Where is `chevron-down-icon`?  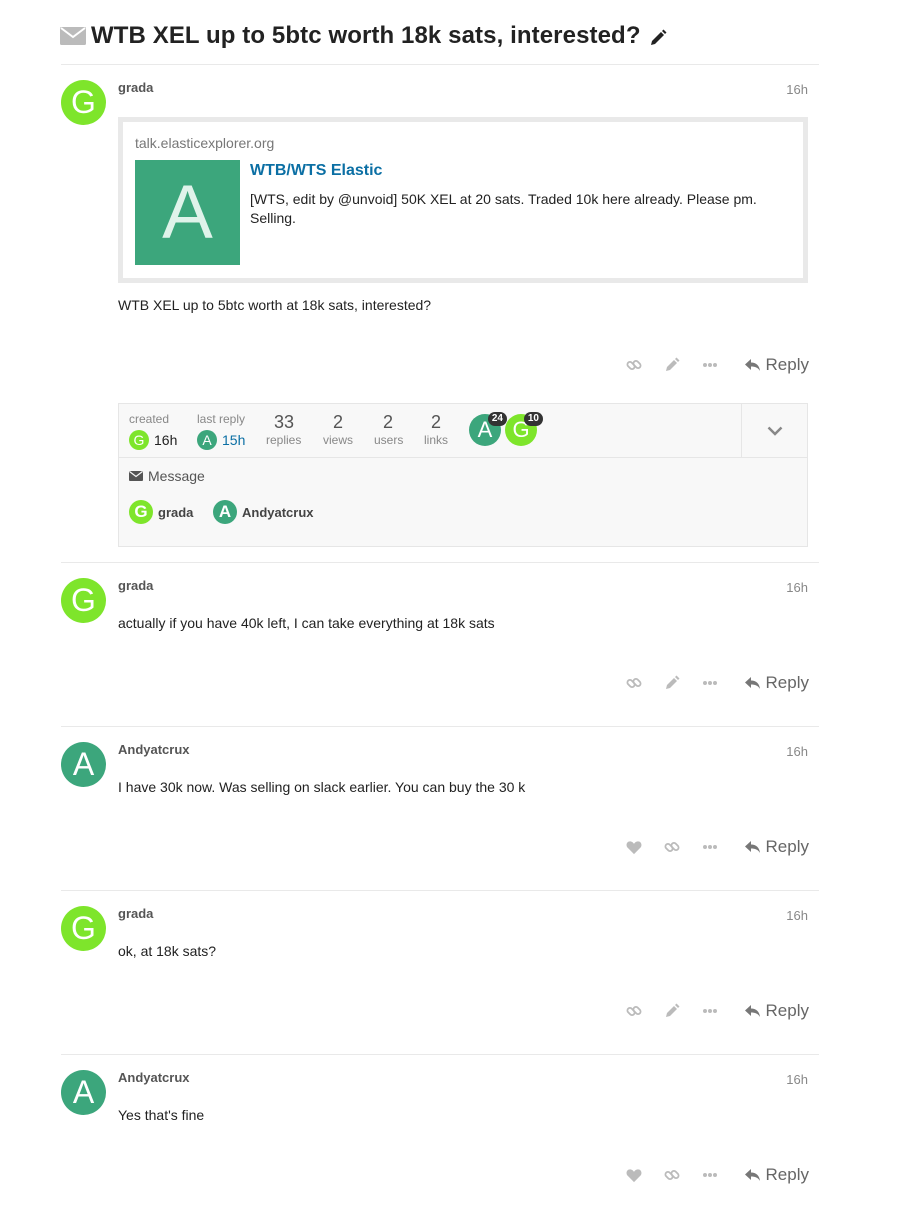 chevron-down-icon is located at coordinates (774, 431).